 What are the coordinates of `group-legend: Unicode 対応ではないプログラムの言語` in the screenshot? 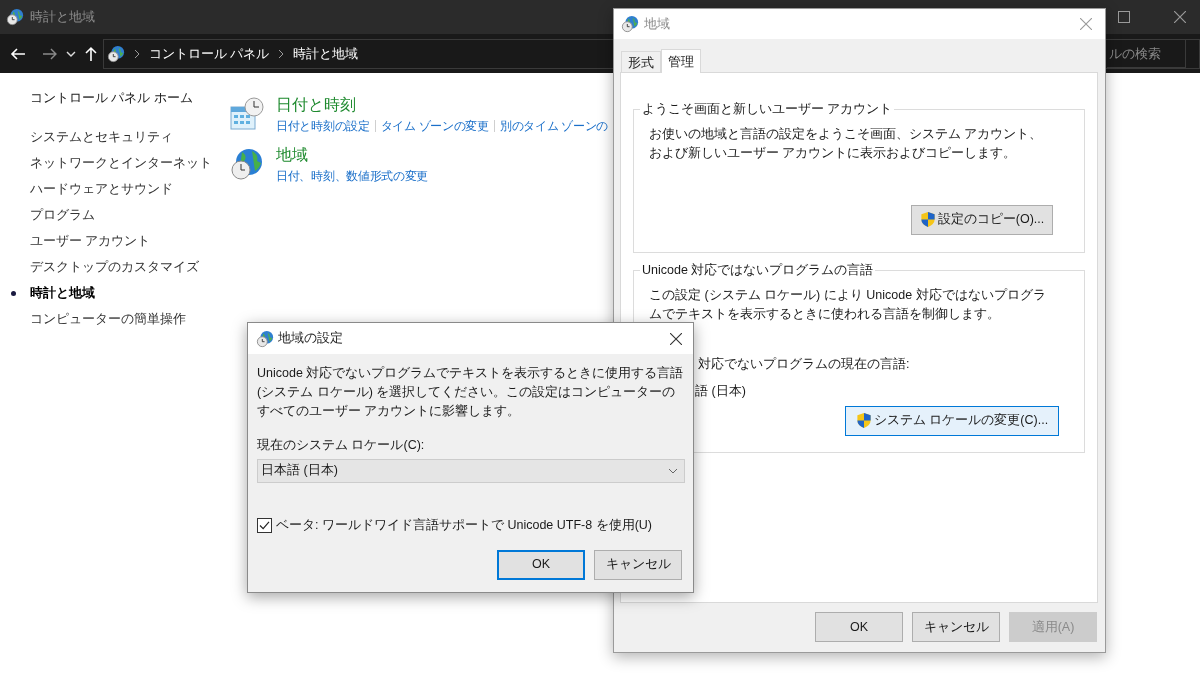 It's located at (758, 270).